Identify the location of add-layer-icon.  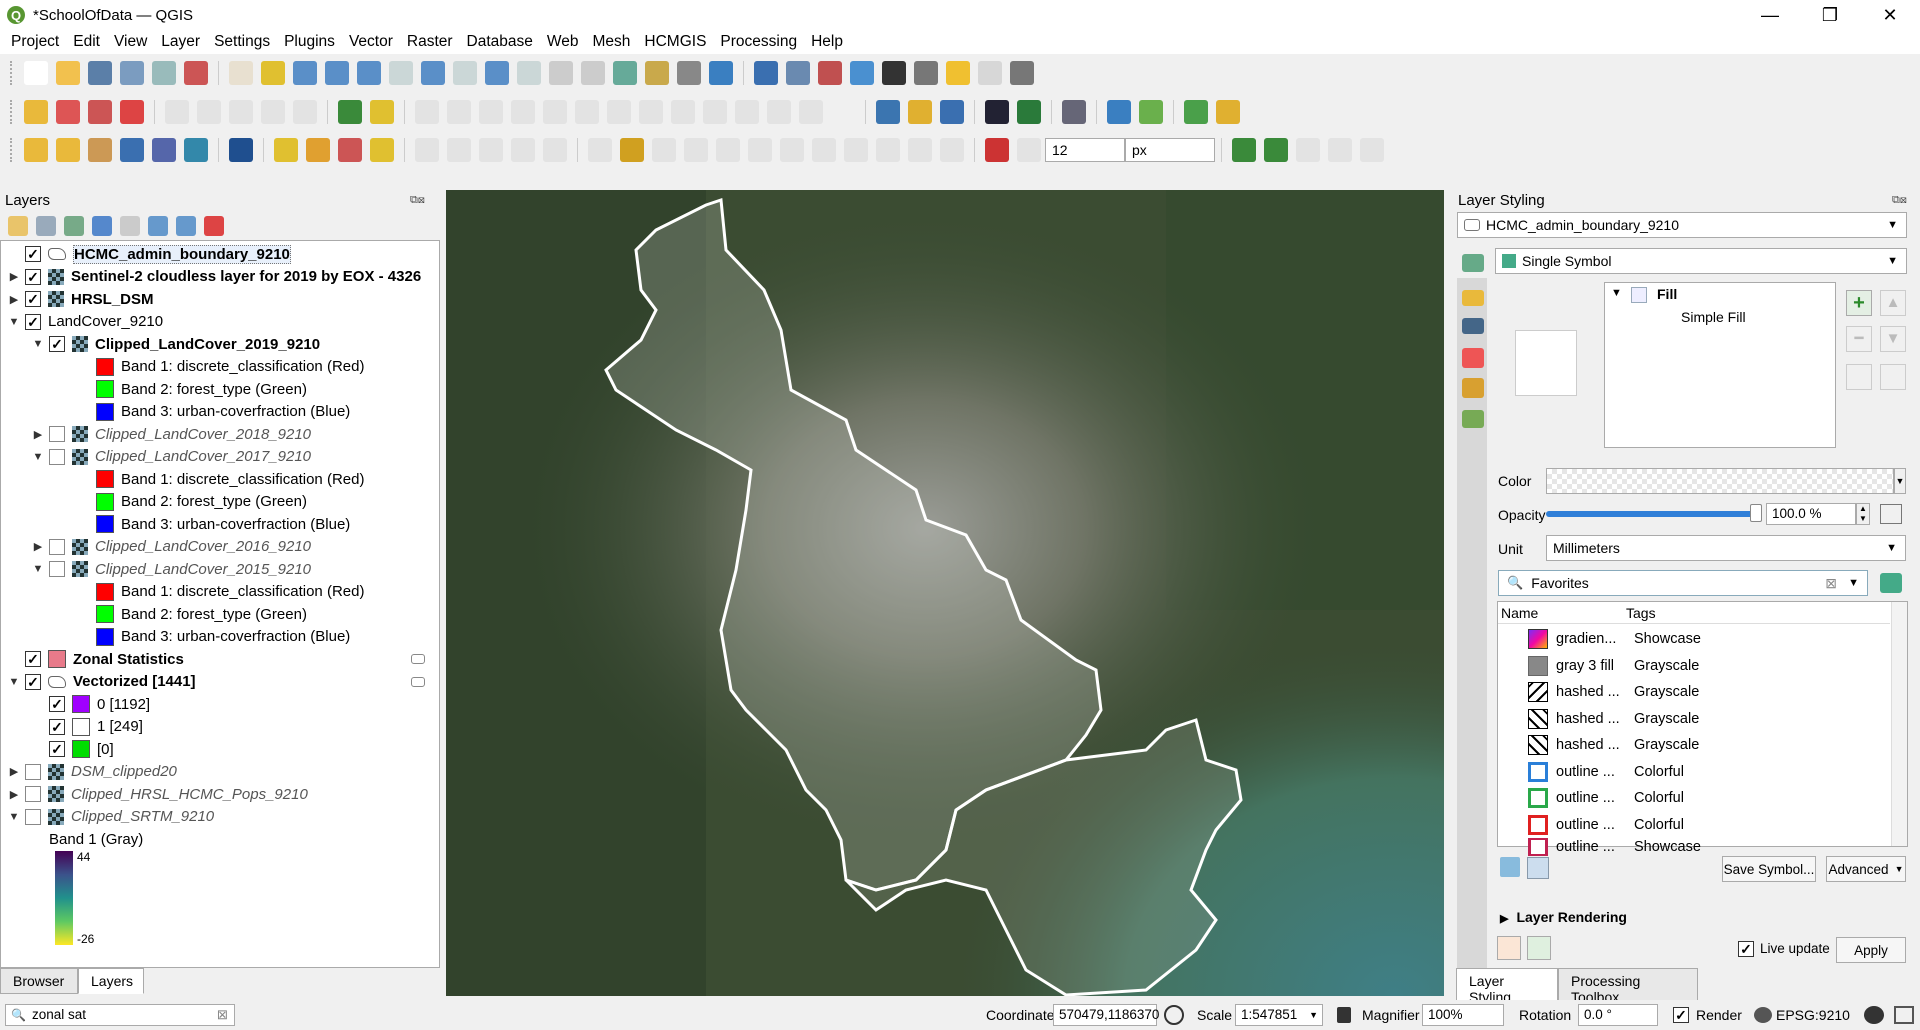
(100, 150).